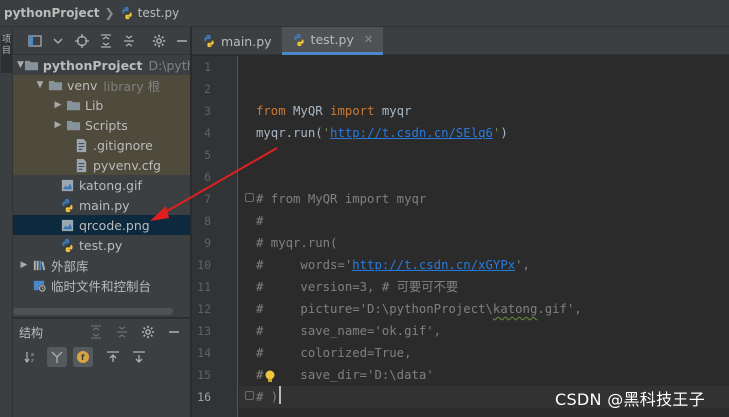  I want to click on expand-icon, so click(113, 357).